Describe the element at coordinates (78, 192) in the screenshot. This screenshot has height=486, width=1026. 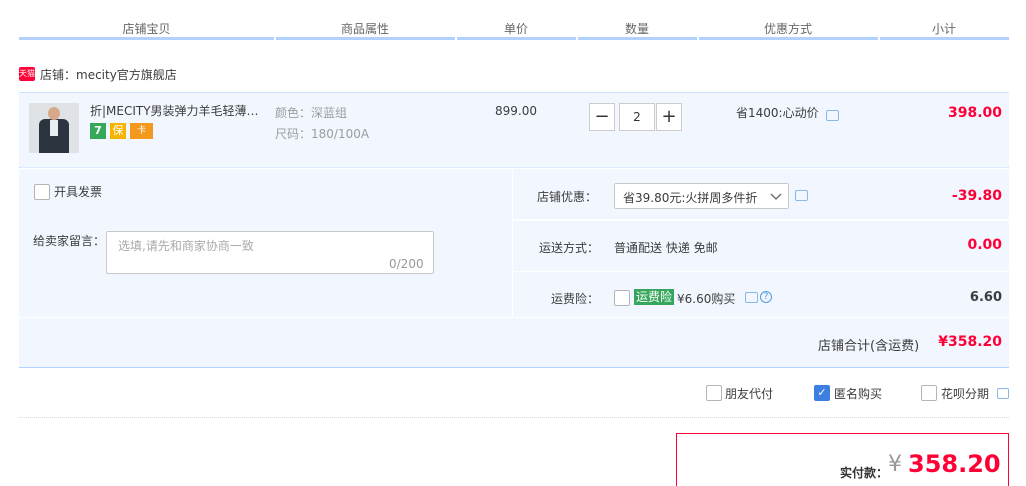
I see `invoice-label: 开具发票` at that location.